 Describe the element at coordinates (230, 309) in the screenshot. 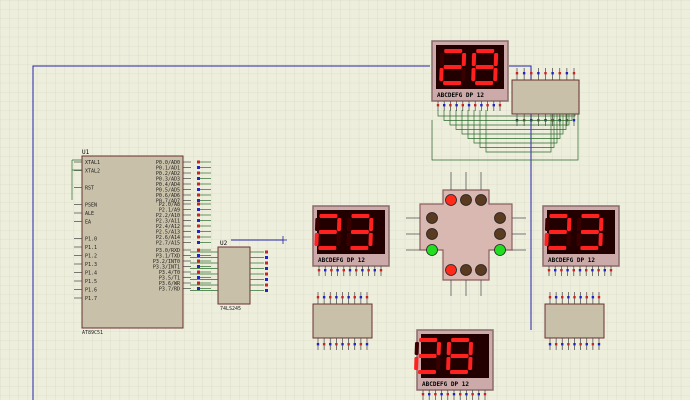

I see `buffer-part: 74LS245` at that location.